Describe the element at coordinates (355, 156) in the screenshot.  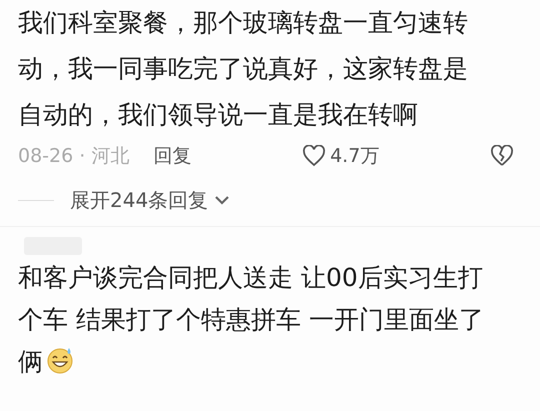
I see `like-count: 4.7万` at that location.